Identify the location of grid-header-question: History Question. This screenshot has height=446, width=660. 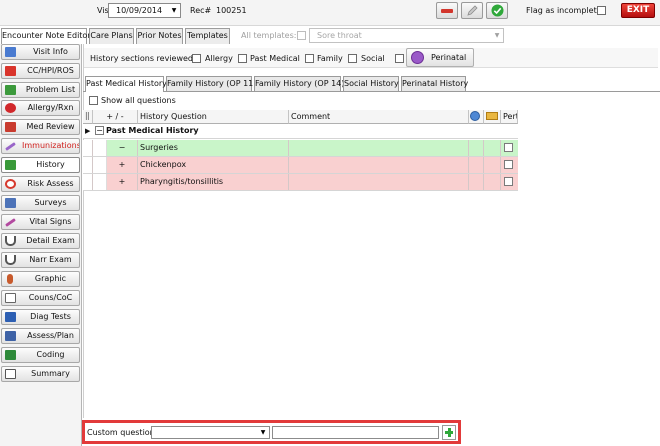
(213, 117).